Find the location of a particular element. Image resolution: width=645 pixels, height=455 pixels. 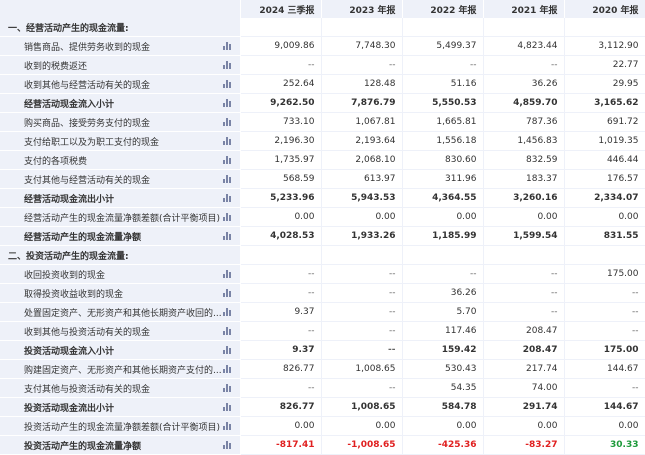

value-cell: 1,599.54 is located at coordinates (524, 236).